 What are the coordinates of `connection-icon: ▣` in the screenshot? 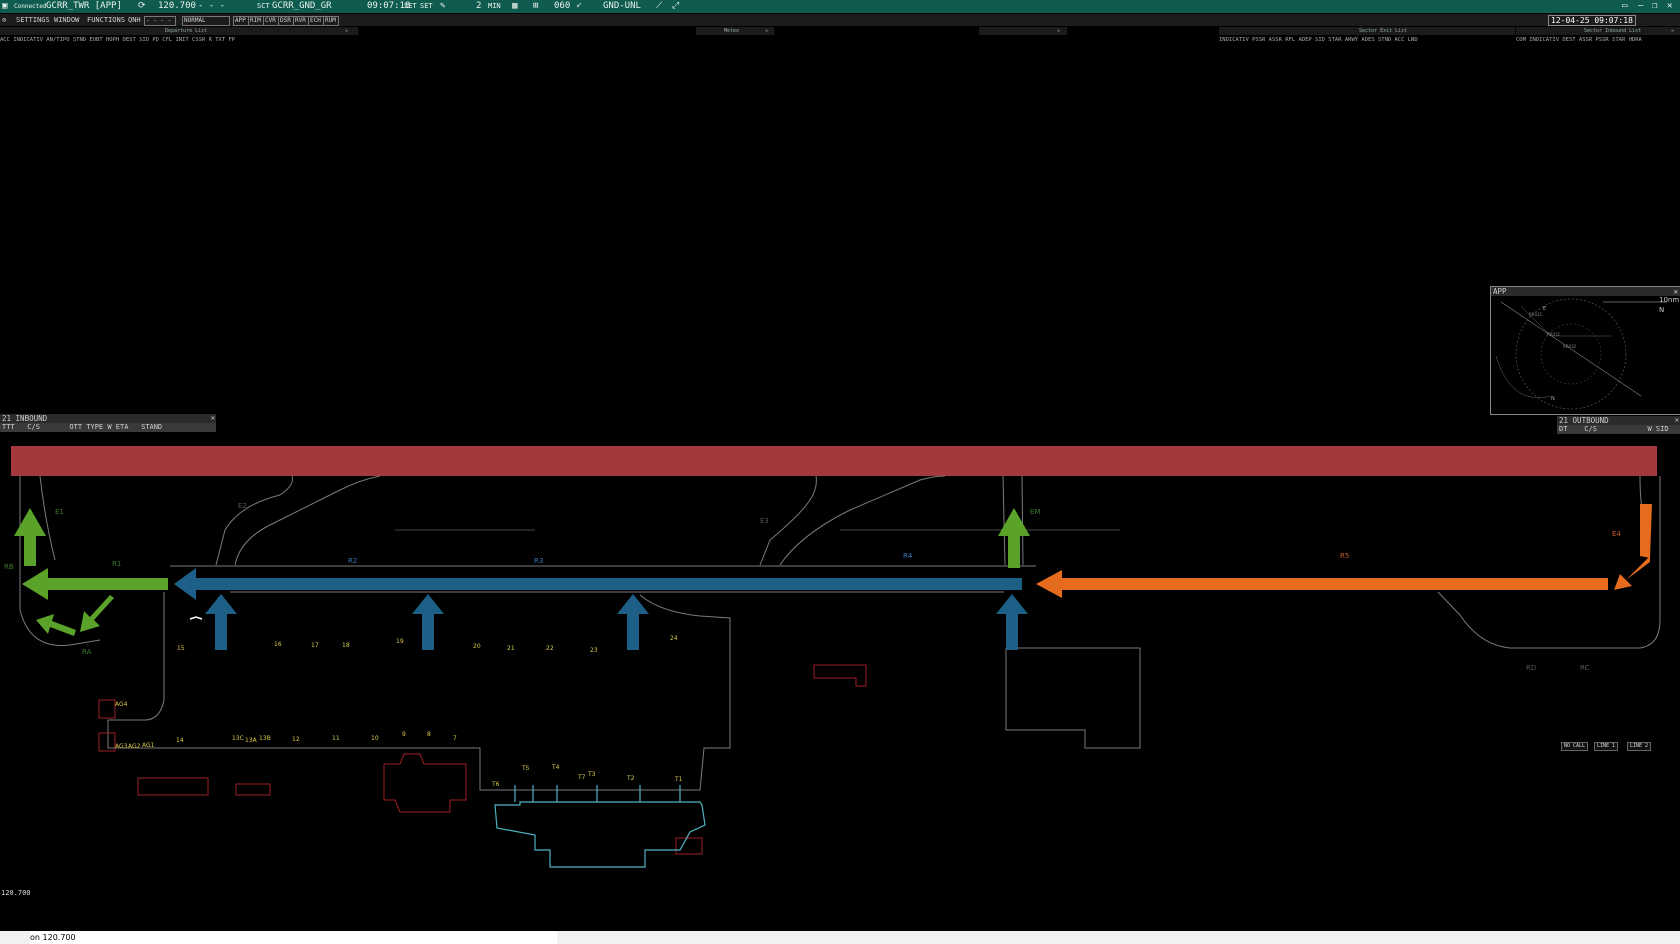 It's located at (4, 6).